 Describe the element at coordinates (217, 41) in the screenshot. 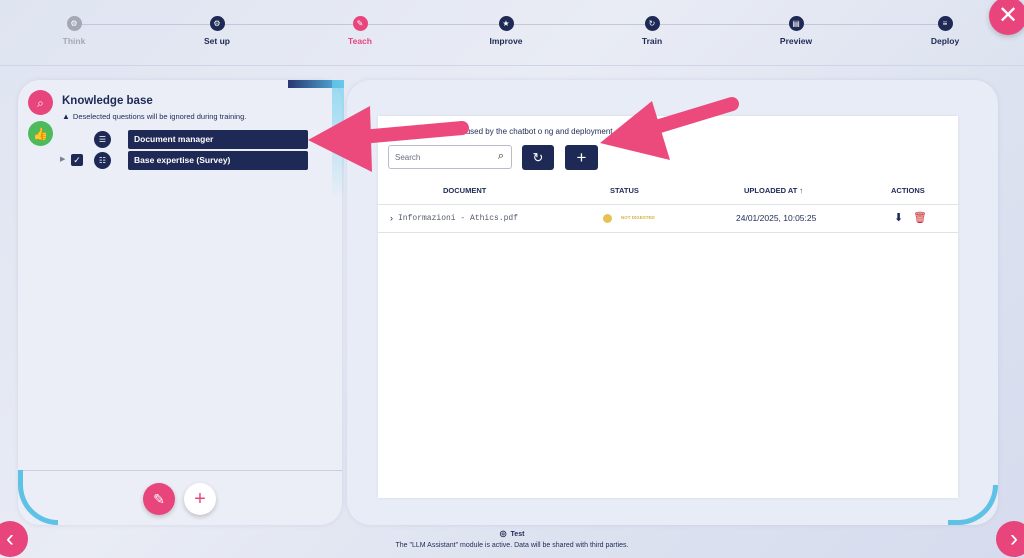

I see `step-set-up-label: Set up` at that location.